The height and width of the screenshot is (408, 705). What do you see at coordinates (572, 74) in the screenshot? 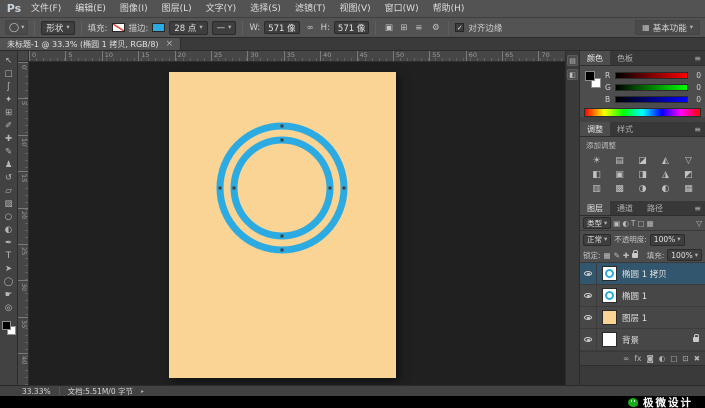
I see `collapsed-panel-icon: ◧` at bounding box center [572, 74].